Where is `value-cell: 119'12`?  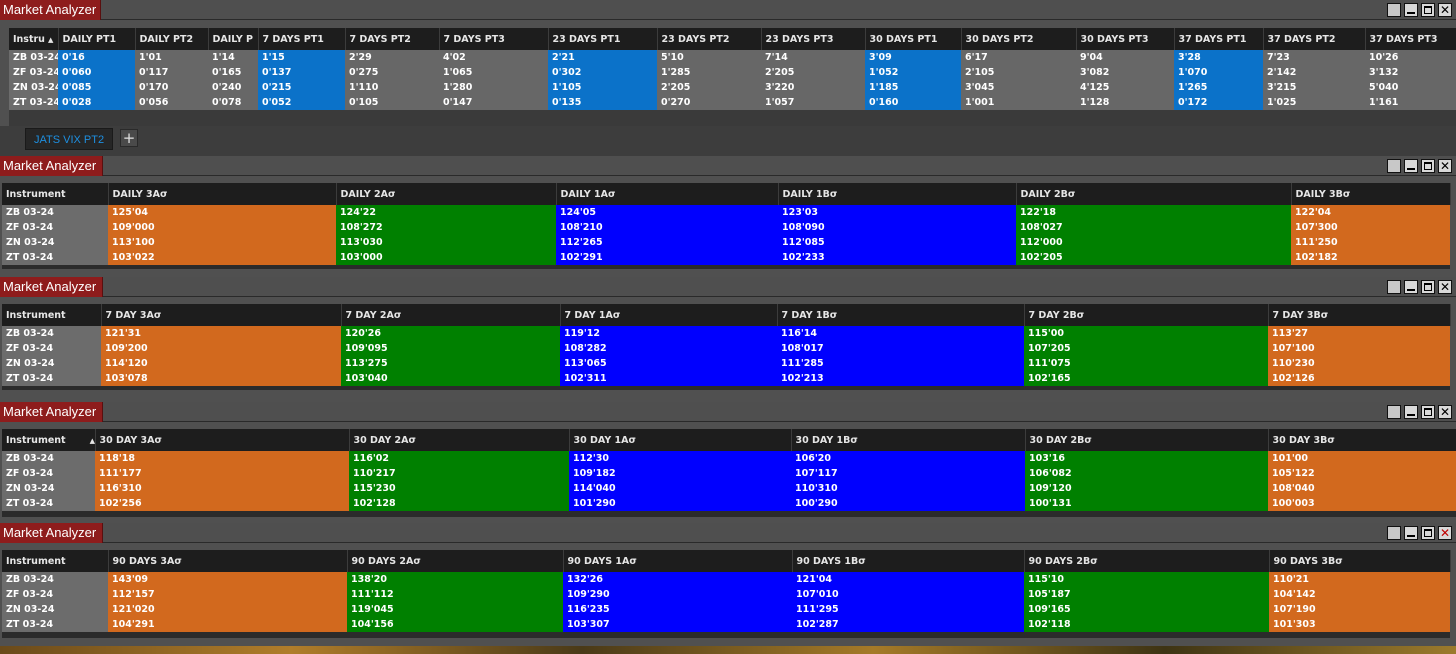 value-cell: 119'12 is located at coordinates (668, 333).